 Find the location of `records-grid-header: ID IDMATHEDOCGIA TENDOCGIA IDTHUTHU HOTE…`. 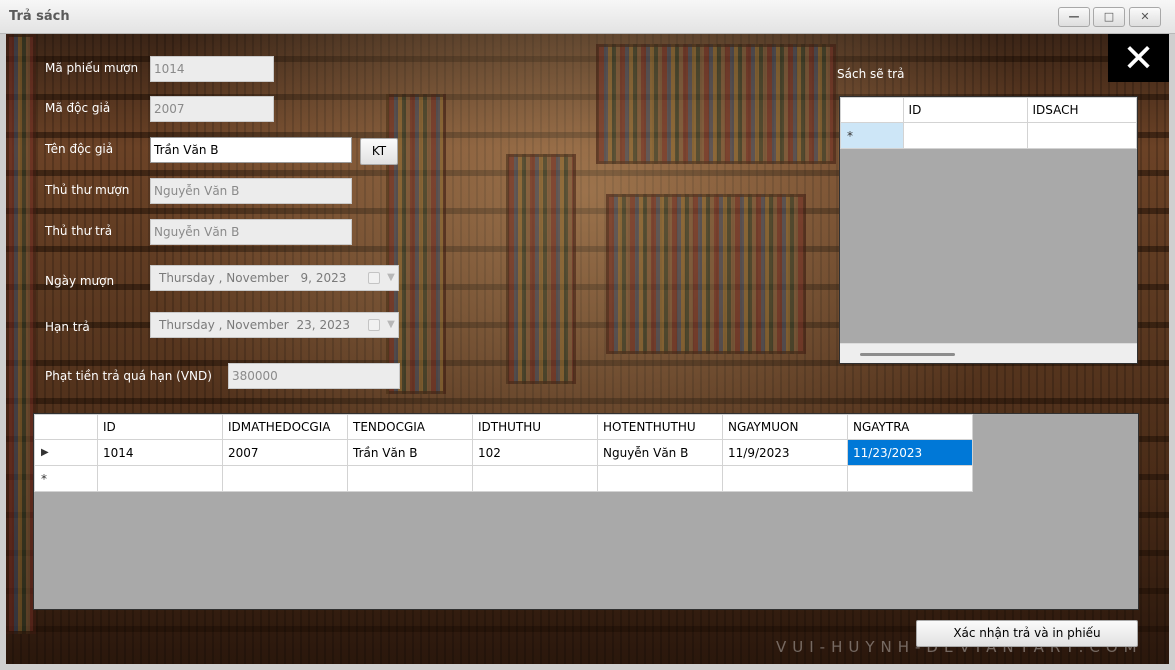

records-grid-header: ID IDMATHEDOCGIA TENDOCGIA IDTHUTHU HOTE… is located at coordinates (503, 427).